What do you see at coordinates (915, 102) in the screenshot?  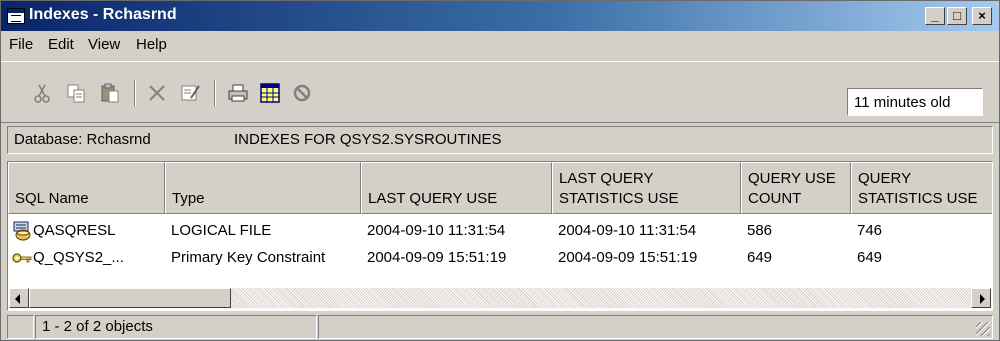 I see `refresh-age-field: 11 minutes old` at bounding box center [915, 102].